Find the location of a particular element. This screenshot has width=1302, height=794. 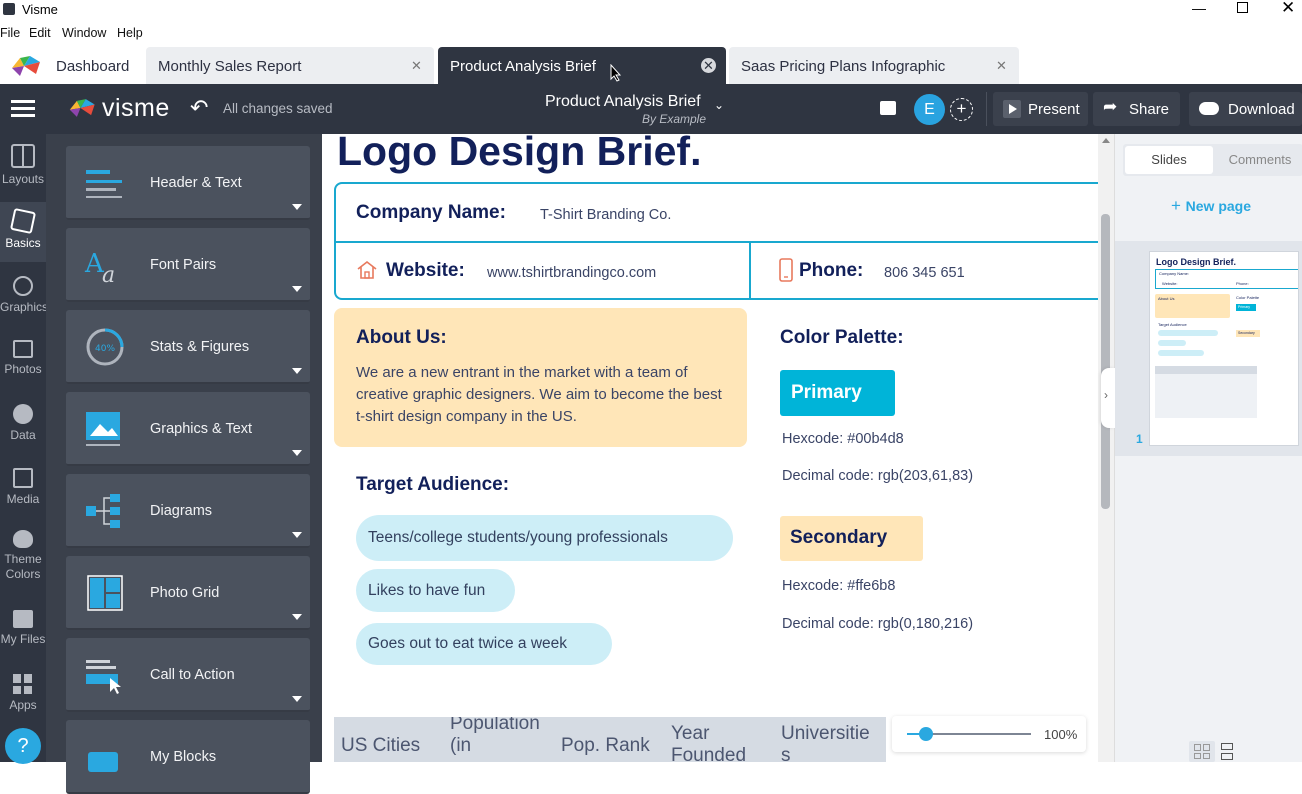

scrollbar-up-icon is located at coordinates (1106, 140).